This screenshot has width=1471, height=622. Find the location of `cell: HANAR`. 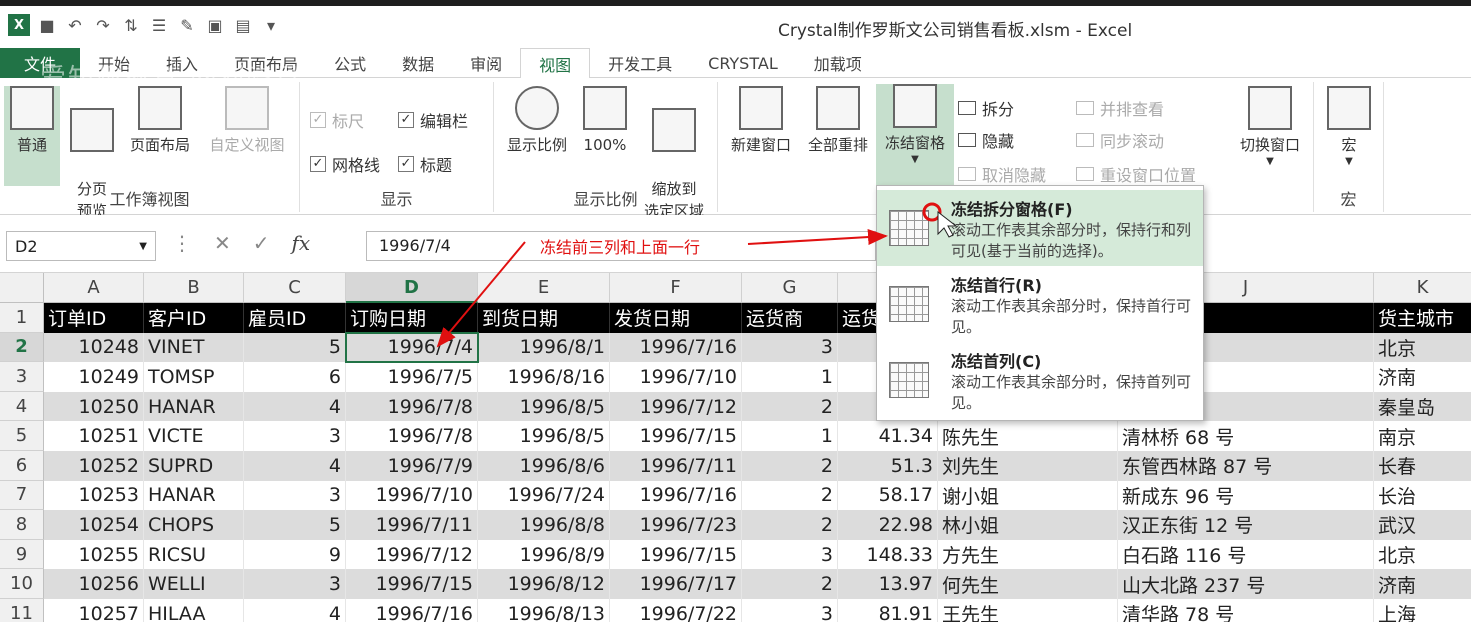

cell: HANAR is located at coordinates (194, 406).